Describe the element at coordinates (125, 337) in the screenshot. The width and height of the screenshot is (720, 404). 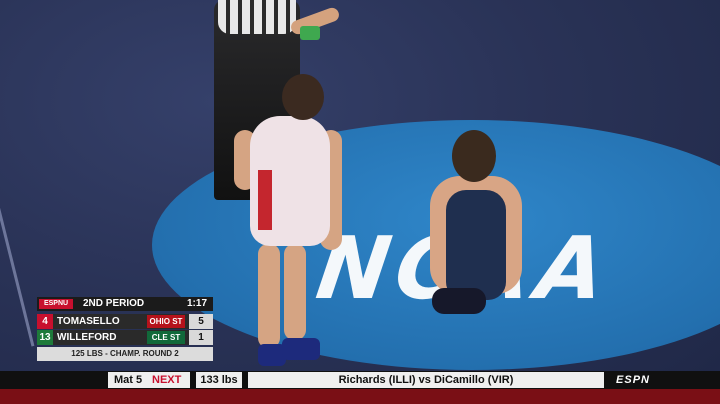
I see `wrestler-row: 13 WILLEFORD CLE ST 1` at that location.